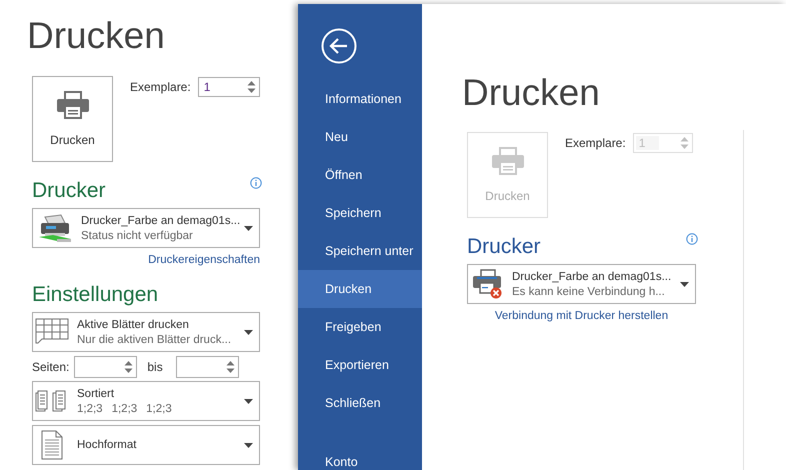 This screenshot has height=470, width=786. I want to click on printer-dropdown: Drucker_Farbe an demag01s... Status nicht verfügbar, so click(146, 228).